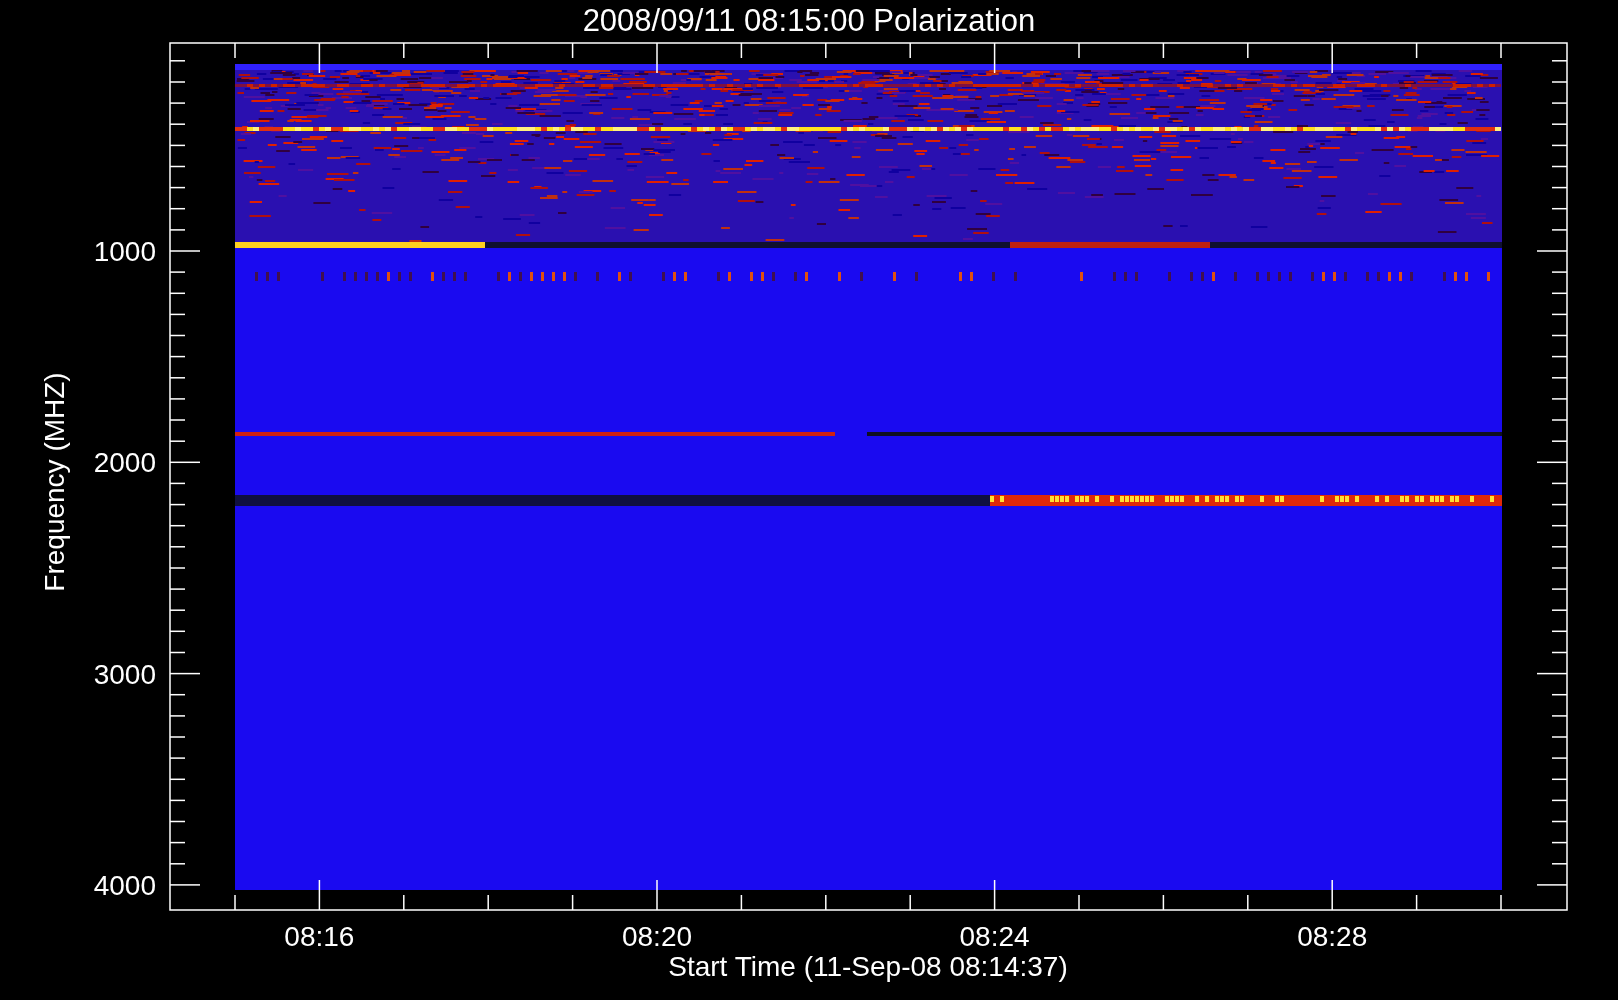 This screenshot has width=1618, height=1000. What do you see at coordinates (124, 463) in the screenshot?
I see `tick-label: 2000` at bounding box center [124, 463].